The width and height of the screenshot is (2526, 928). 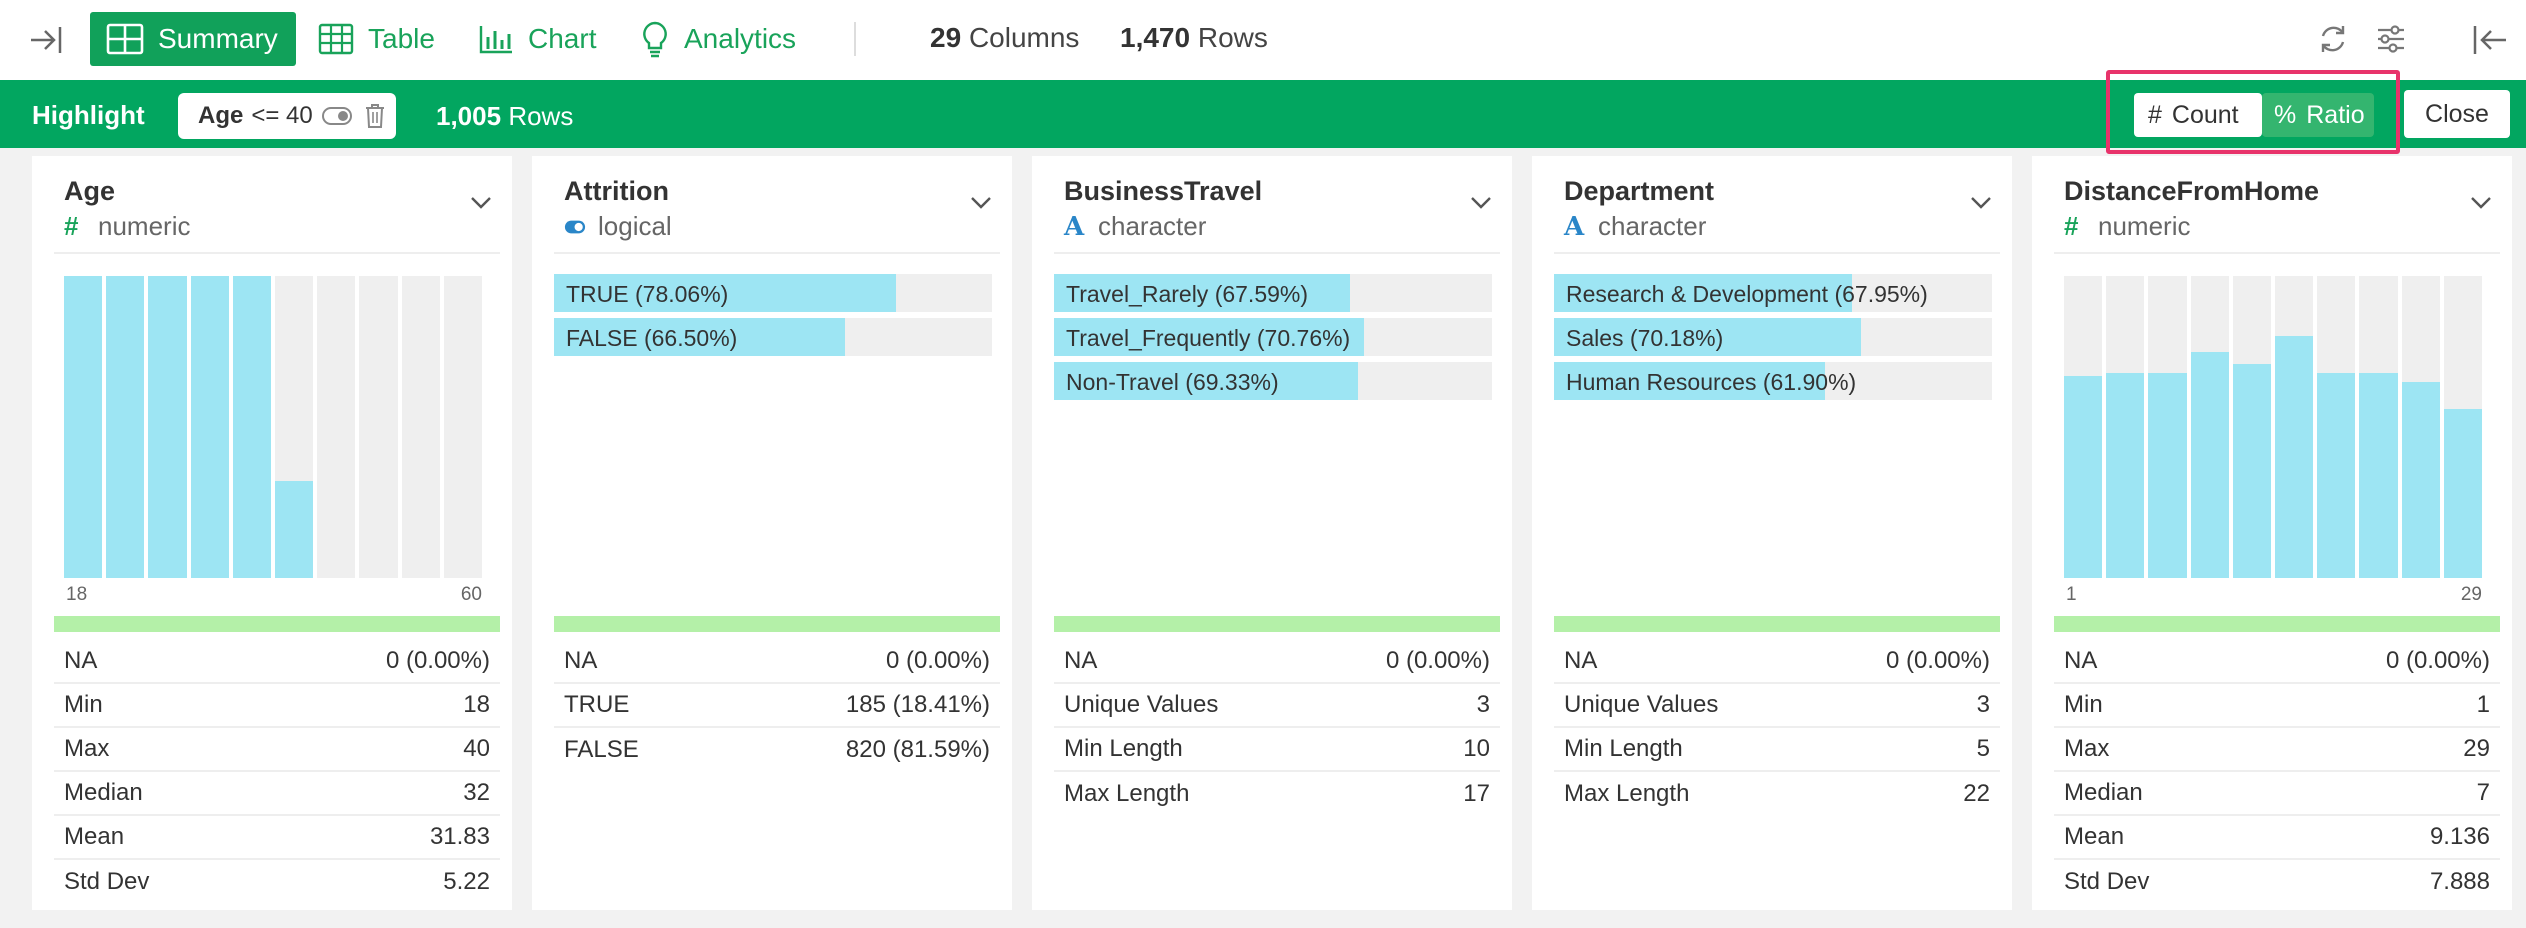 I want to click on trash-icon, so click(x=375, y=119).